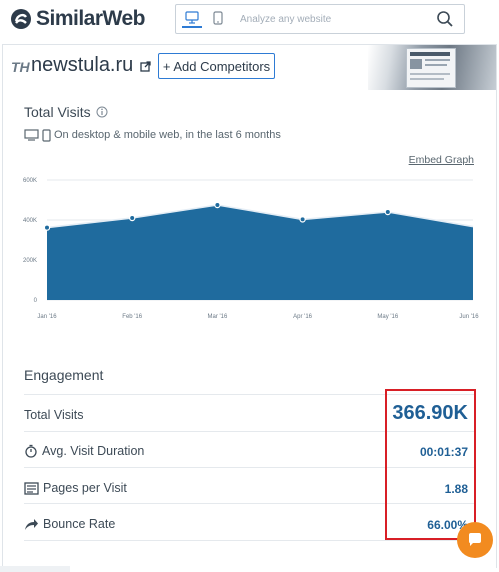 This screenshot has width=499, height=572. What do you see at coordinates (30, 181) in the screenshot?
I see `y-tick-label: 600K` at bounding box center [30, 181].